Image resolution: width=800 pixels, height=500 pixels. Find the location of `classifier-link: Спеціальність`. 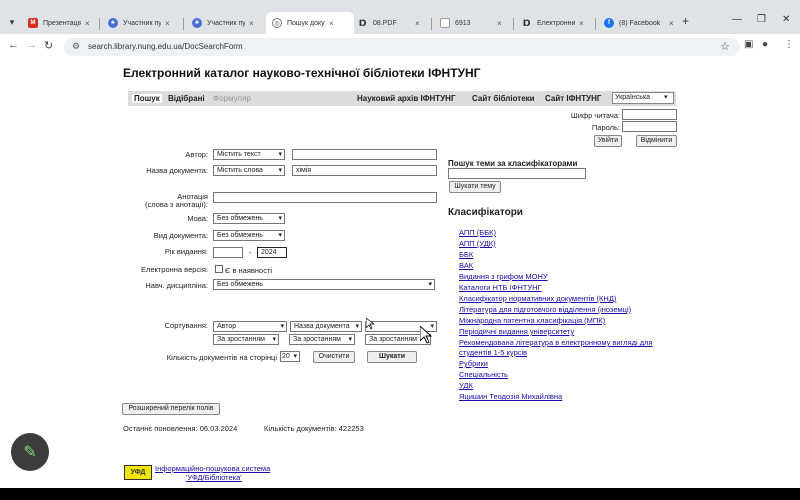

classifier-link: Спеціальність is located at coordinates (483, 374).